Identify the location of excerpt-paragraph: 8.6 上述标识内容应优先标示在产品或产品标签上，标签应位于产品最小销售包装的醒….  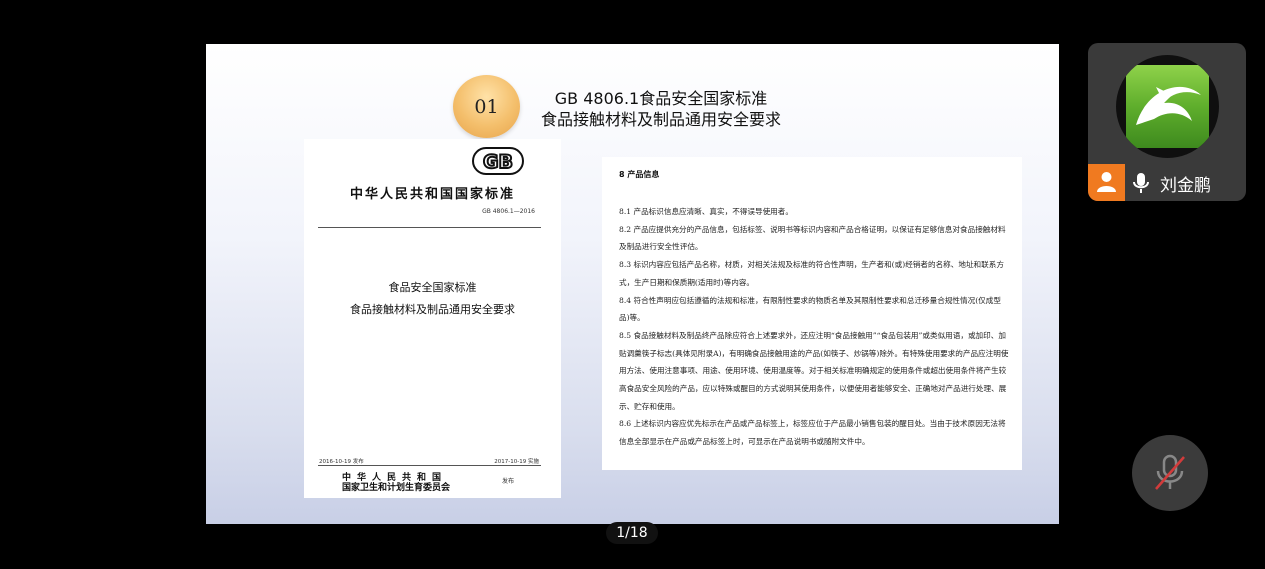
(812, 433).